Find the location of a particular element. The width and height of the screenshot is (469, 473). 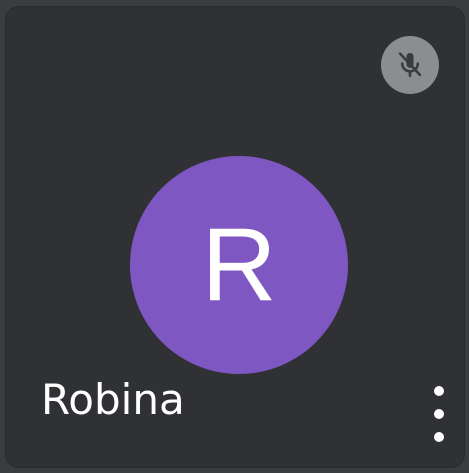

more-options-button is located at coordinates (439, 414).